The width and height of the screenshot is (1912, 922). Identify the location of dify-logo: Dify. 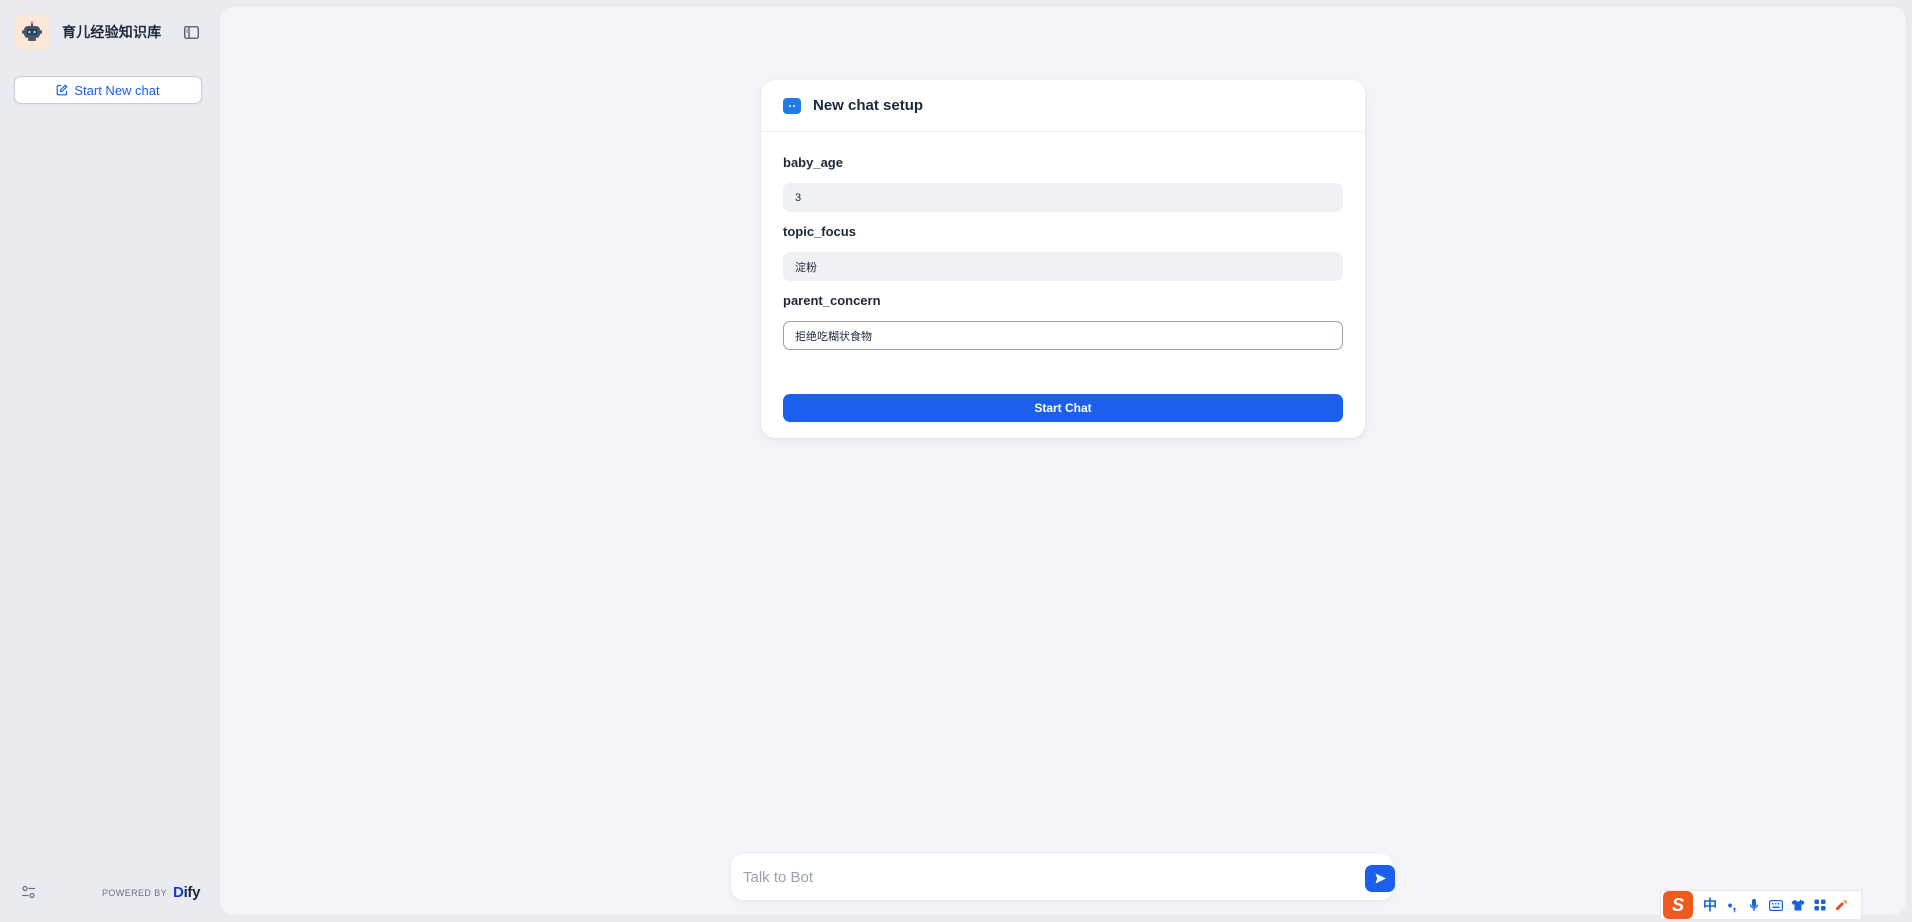
(186, 892).